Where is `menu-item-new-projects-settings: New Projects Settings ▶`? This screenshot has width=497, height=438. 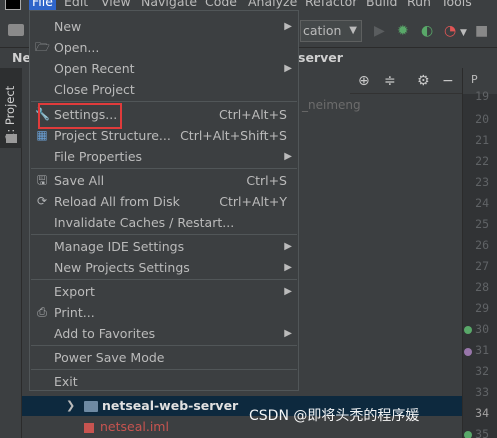 menu-item-new-projects-settings: New Projects Settings ▶ is located at coordinates (164, 267).